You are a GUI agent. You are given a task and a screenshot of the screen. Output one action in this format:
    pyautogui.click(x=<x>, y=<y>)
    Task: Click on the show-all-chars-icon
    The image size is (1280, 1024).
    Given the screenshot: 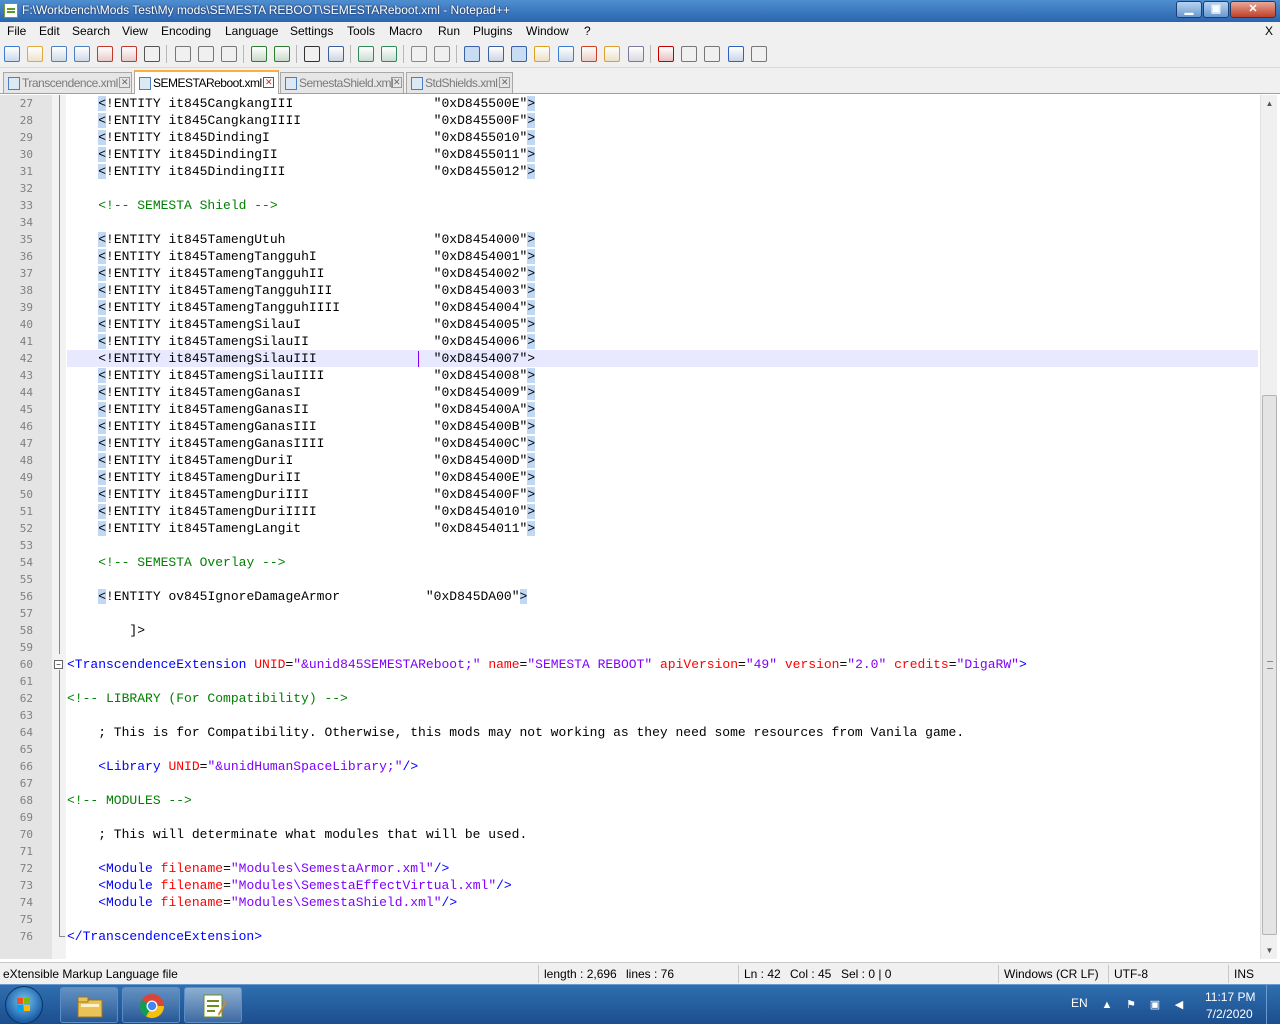 What is the action you would take?
    pyautogui.click(x=496, y=54)
    